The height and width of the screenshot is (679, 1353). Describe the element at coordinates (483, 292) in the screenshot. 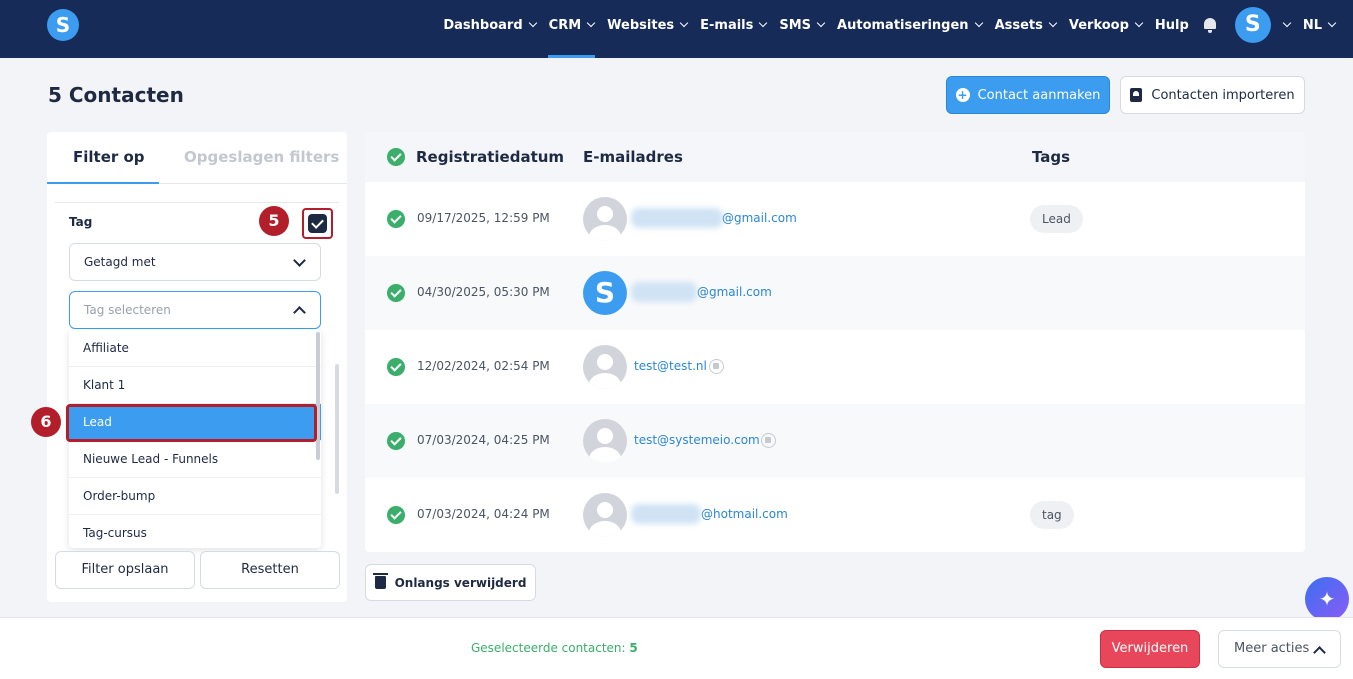

I see `registration-date: 04/30/2025, 05:30 PM` at that location.